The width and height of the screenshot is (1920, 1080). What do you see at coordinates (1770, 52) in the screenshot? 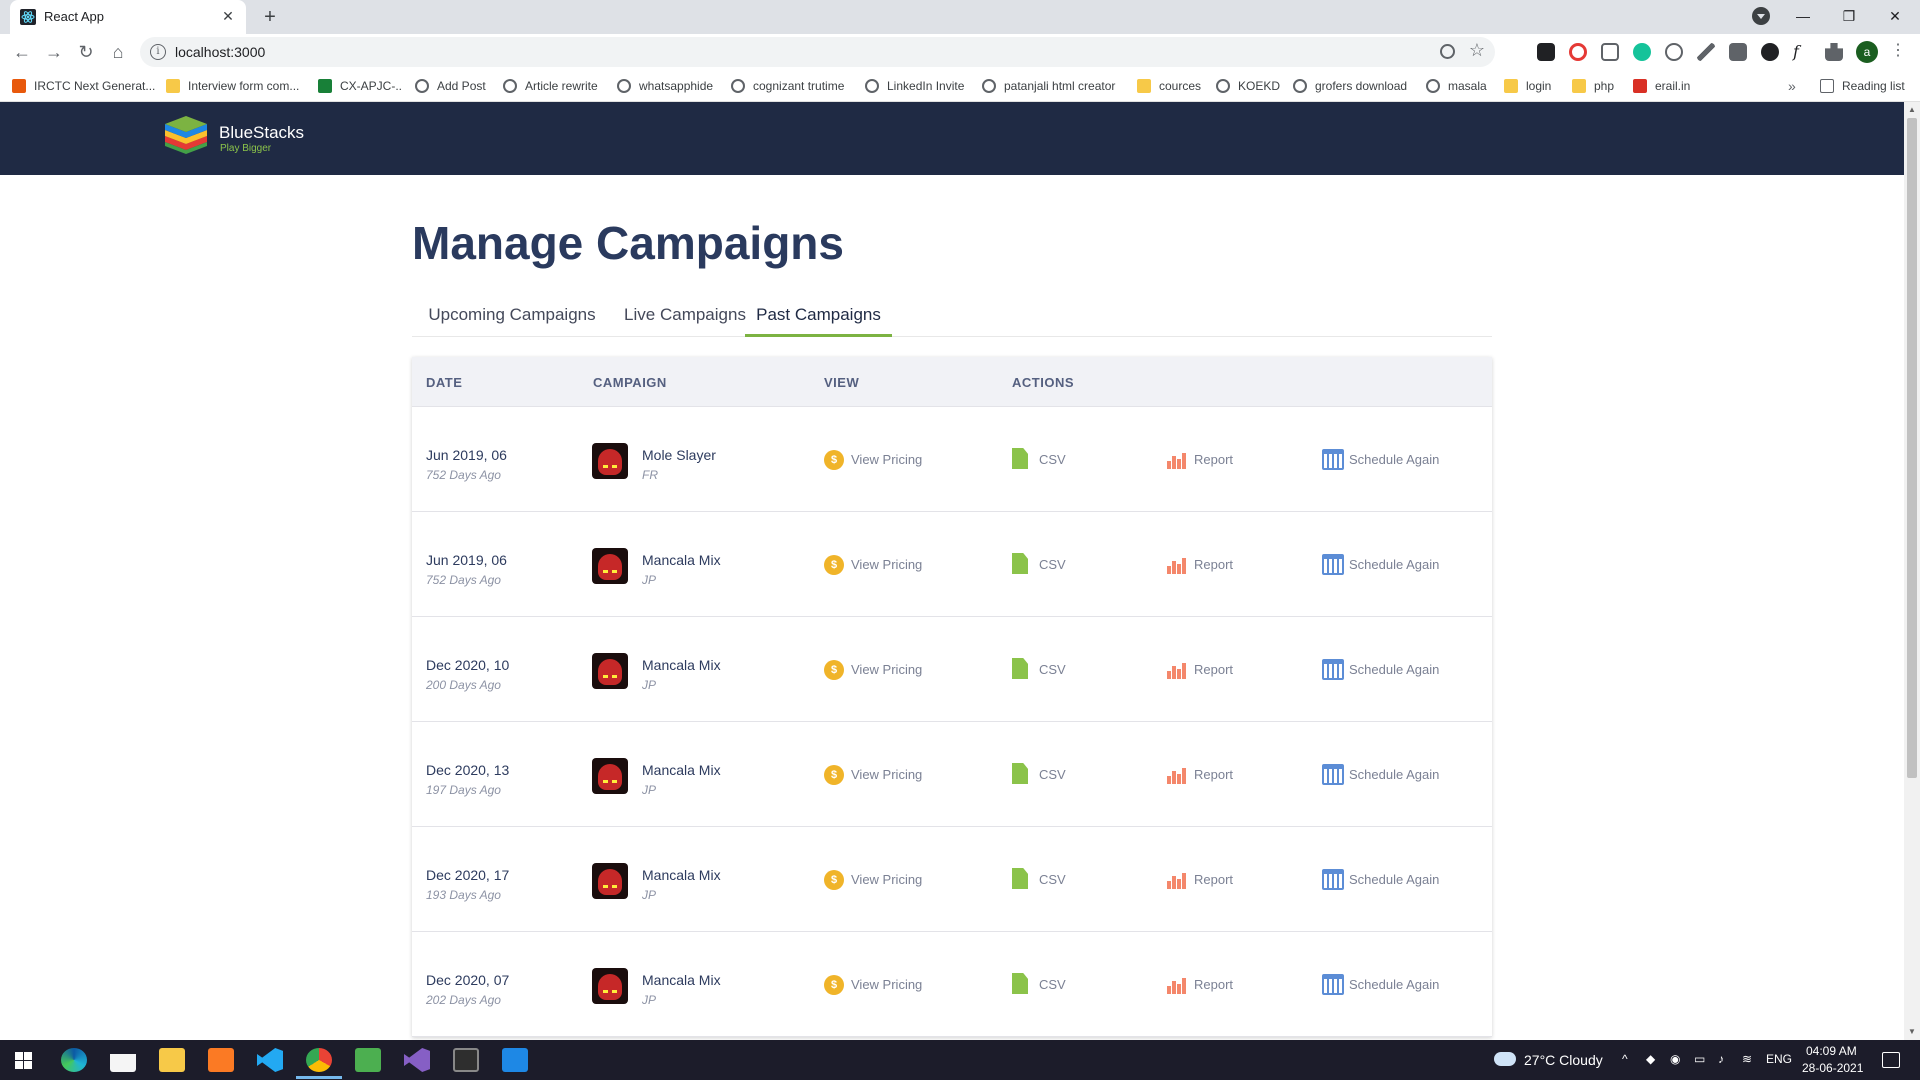
I see `ninja-extension-icon` at bounding box center [1770, 52].